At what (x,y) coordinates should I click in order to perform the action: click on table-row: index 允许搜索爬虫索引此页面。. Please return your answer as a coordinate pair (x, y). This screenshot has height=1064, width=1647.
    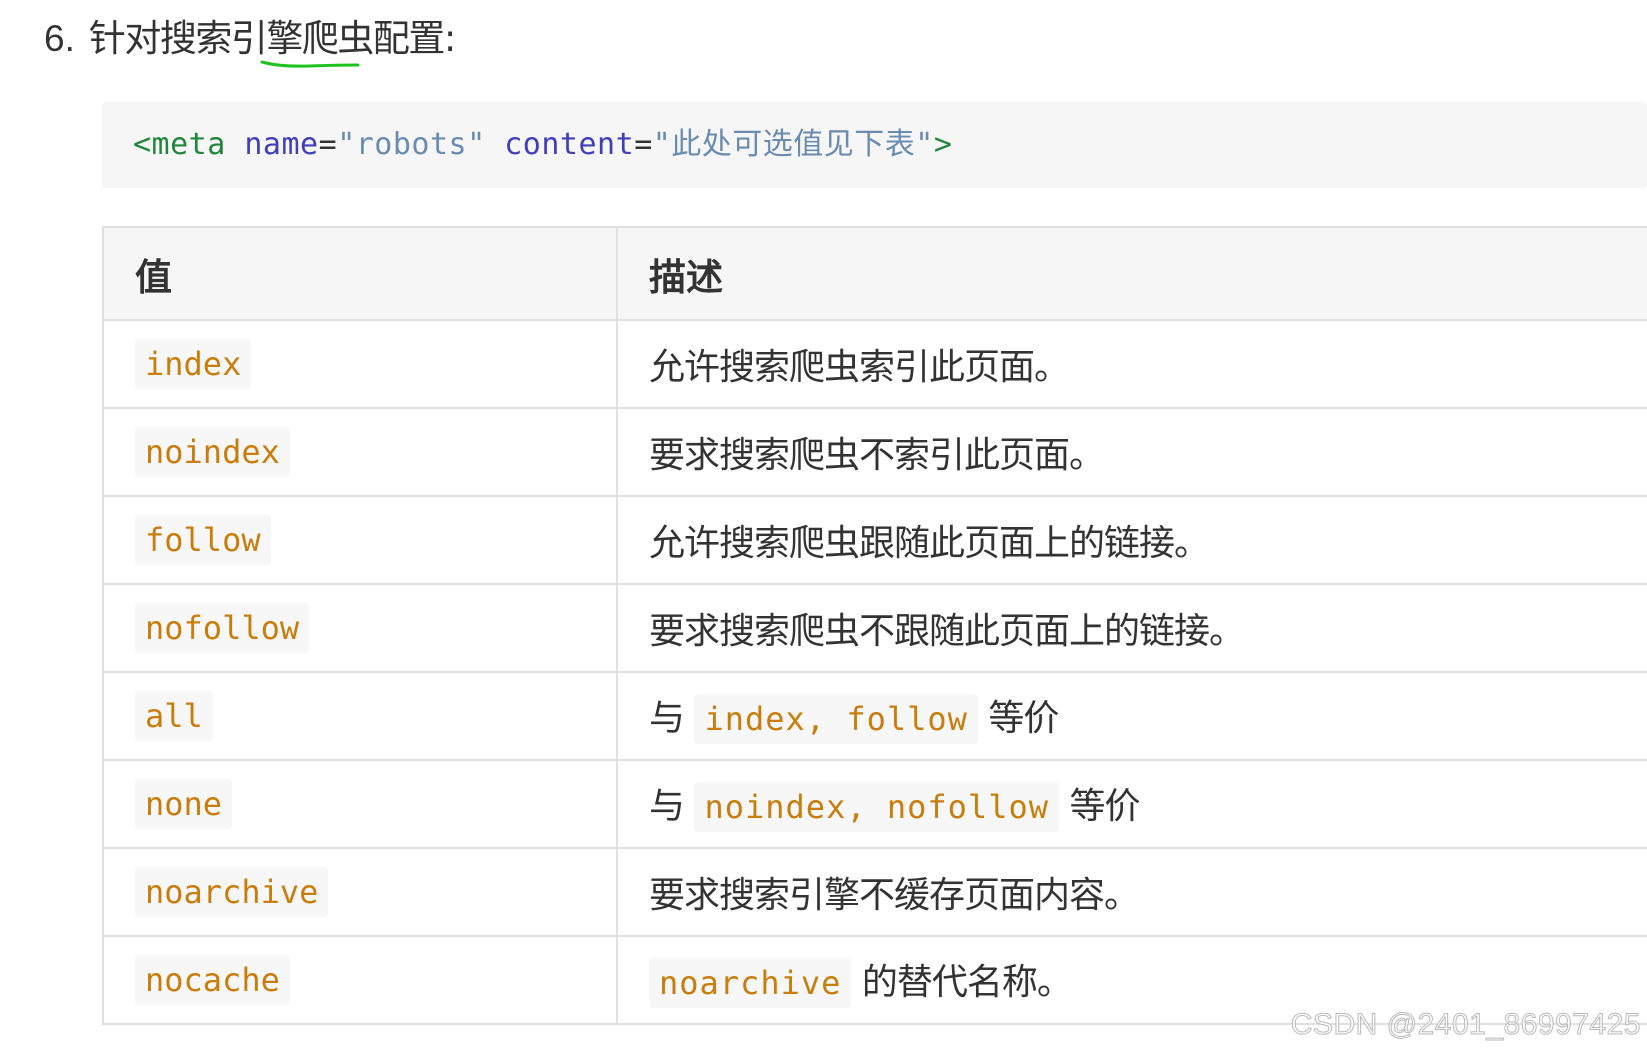
    Looking at the image, I should click on (874, 364).